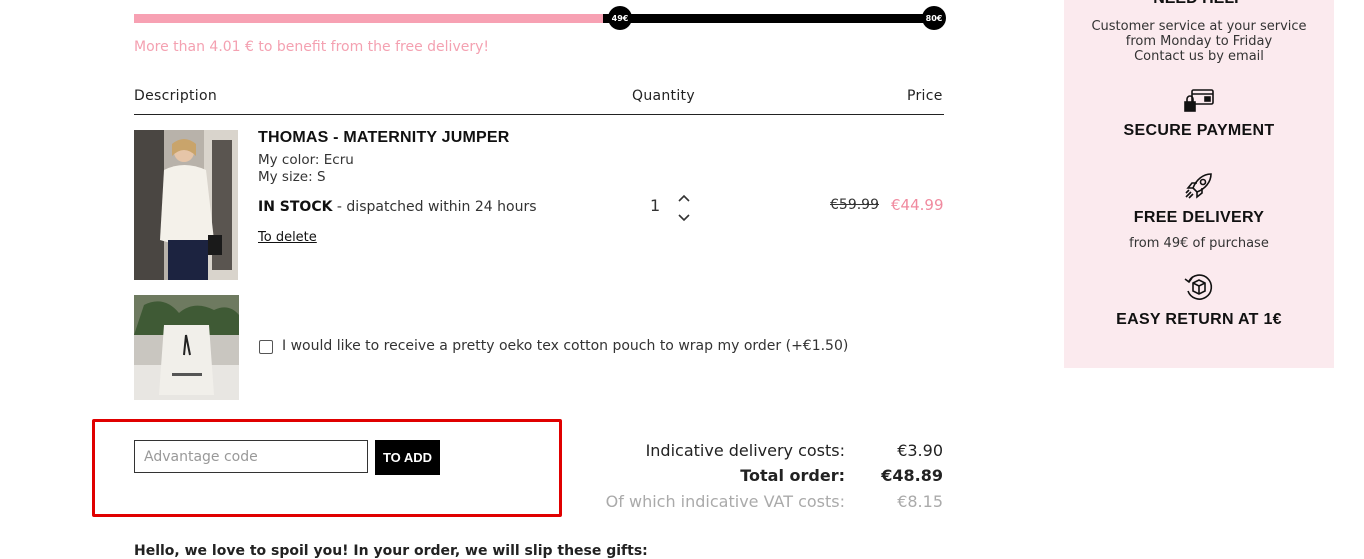 The width and height of the screenshot is (1364, 559). What do you see at coordinates (792, 475) in the screenshot?
I see `total-order-label: Total order:` at bounding box center [792, 475].